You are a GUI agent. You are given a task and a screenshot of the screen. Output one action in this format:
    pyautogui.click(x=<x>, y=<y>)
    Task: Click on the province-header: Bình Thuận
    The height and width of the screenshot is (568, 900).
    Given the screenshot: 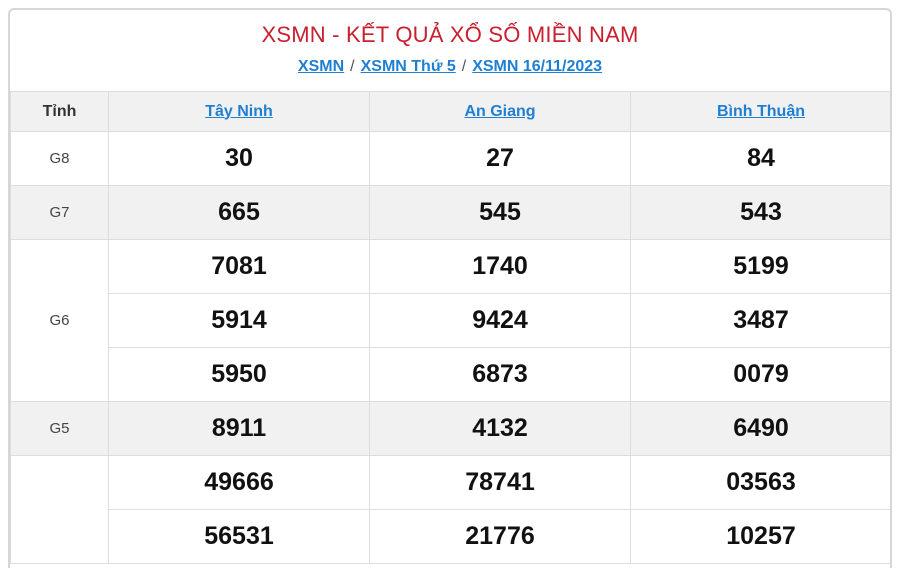 What is the action you would take?
    pyautogui.click(x=760, y=111)
    